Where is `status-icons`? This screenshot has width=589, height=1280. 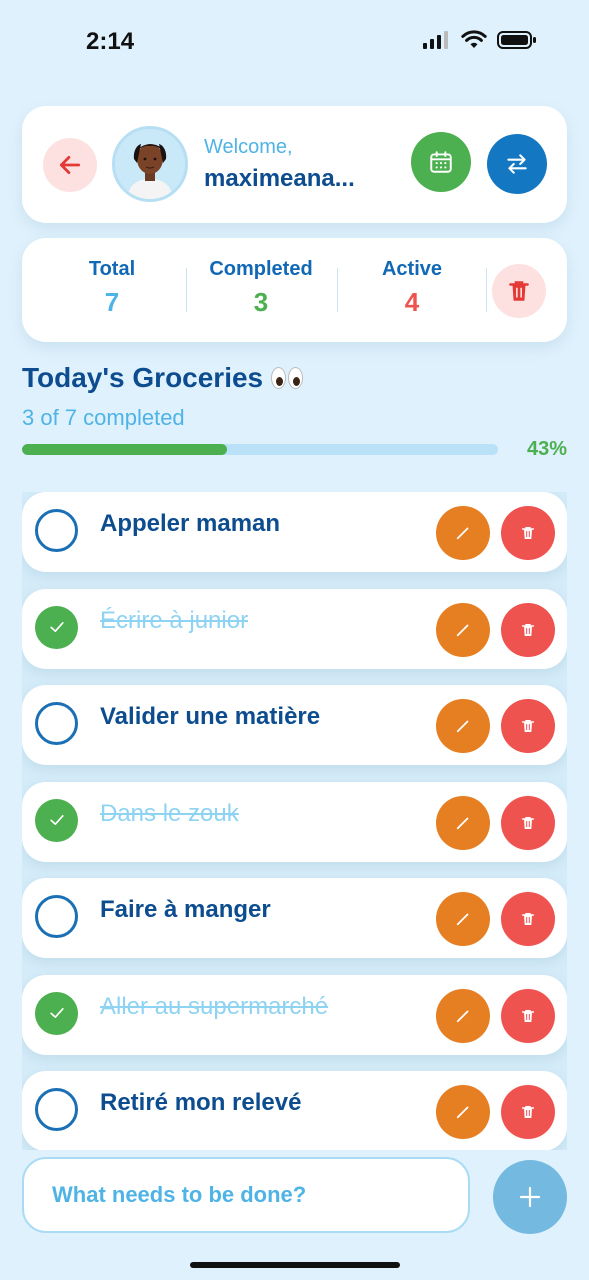 status-icons is located at coordinates (480, 40).